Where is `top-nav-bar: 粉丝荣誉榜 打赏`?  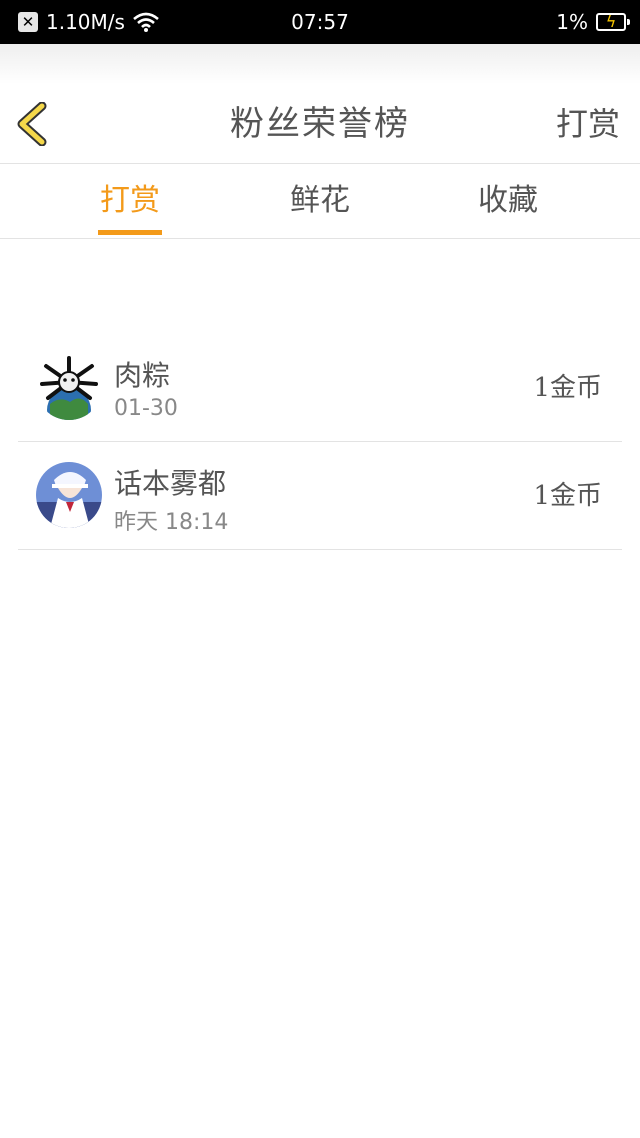
top-nav-bar: 粉丝荣誉榜 打赏 is located at coordinates (320, 124).